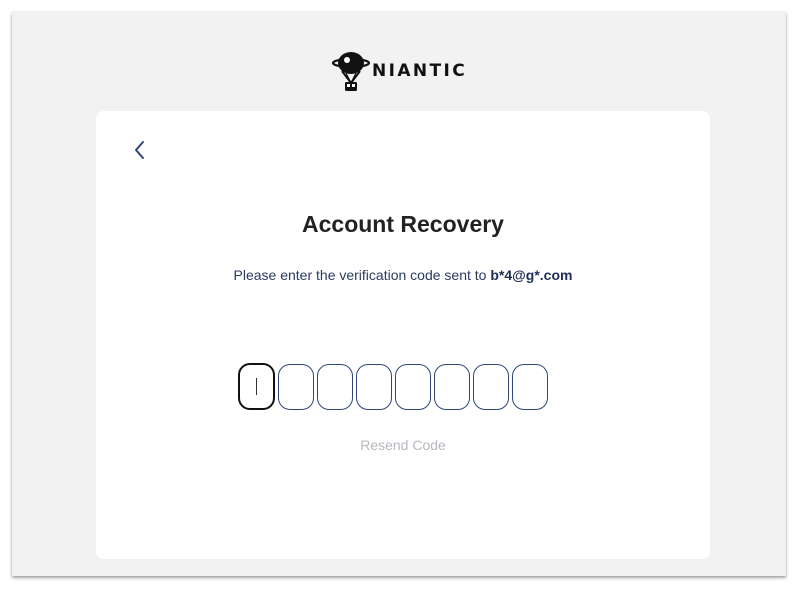  I want to click on chevron-left-icon, so click(139, 150).